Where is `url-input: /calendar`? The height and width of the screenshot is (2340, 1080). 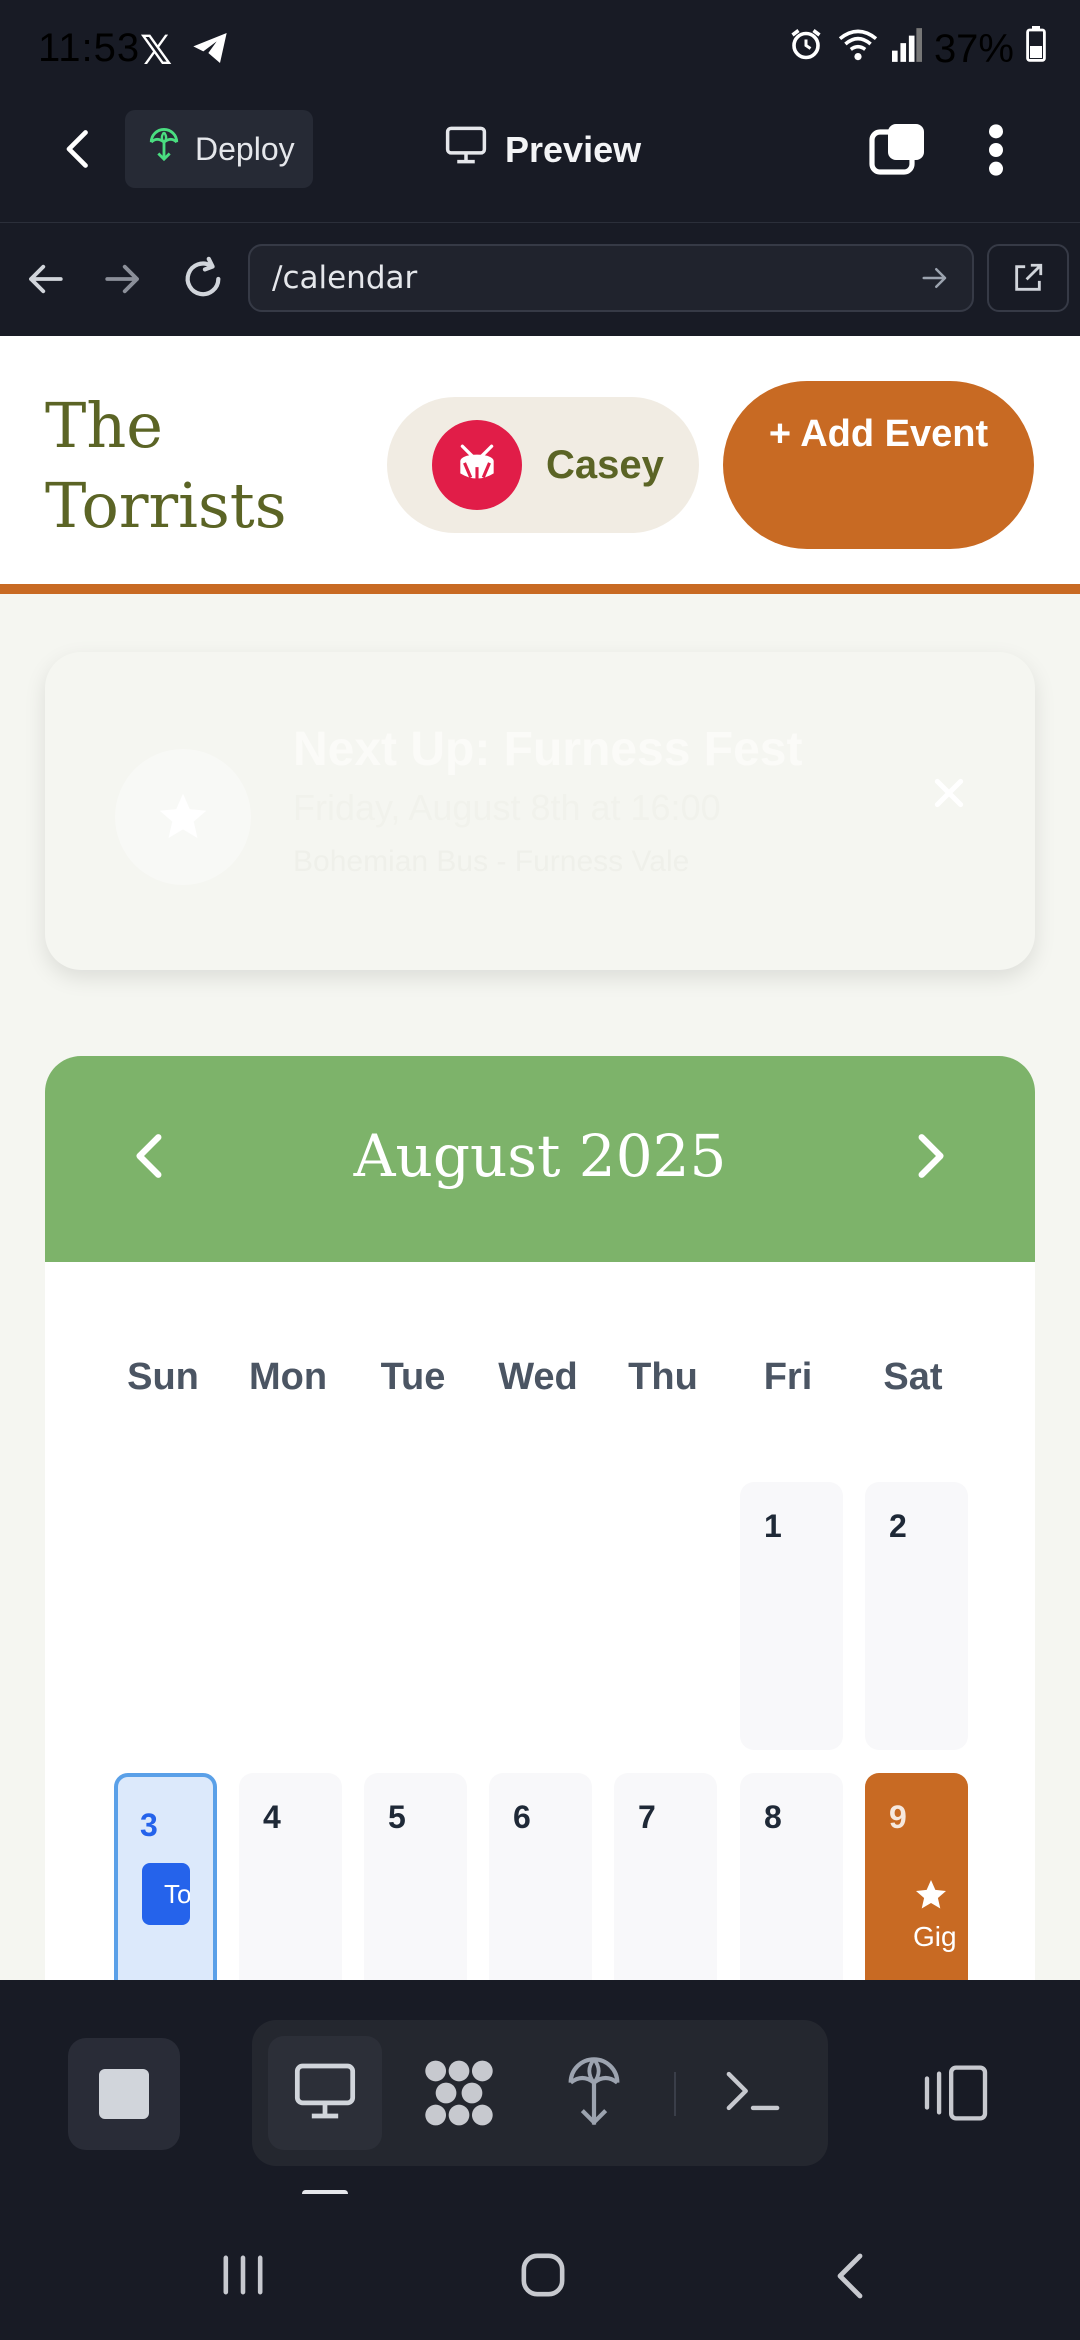
url-input: /calendar is located at coordinates (611, 278).